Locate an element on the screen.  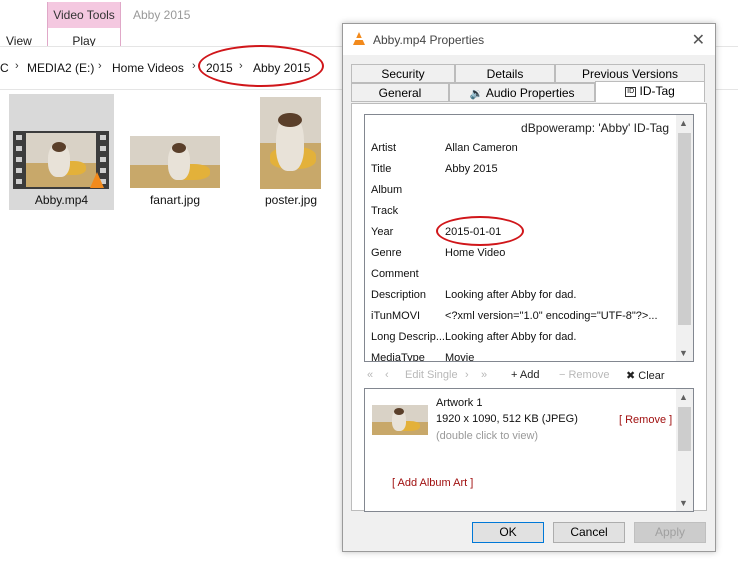
cancel-button: Cancel is located at coordinates (589, 532).